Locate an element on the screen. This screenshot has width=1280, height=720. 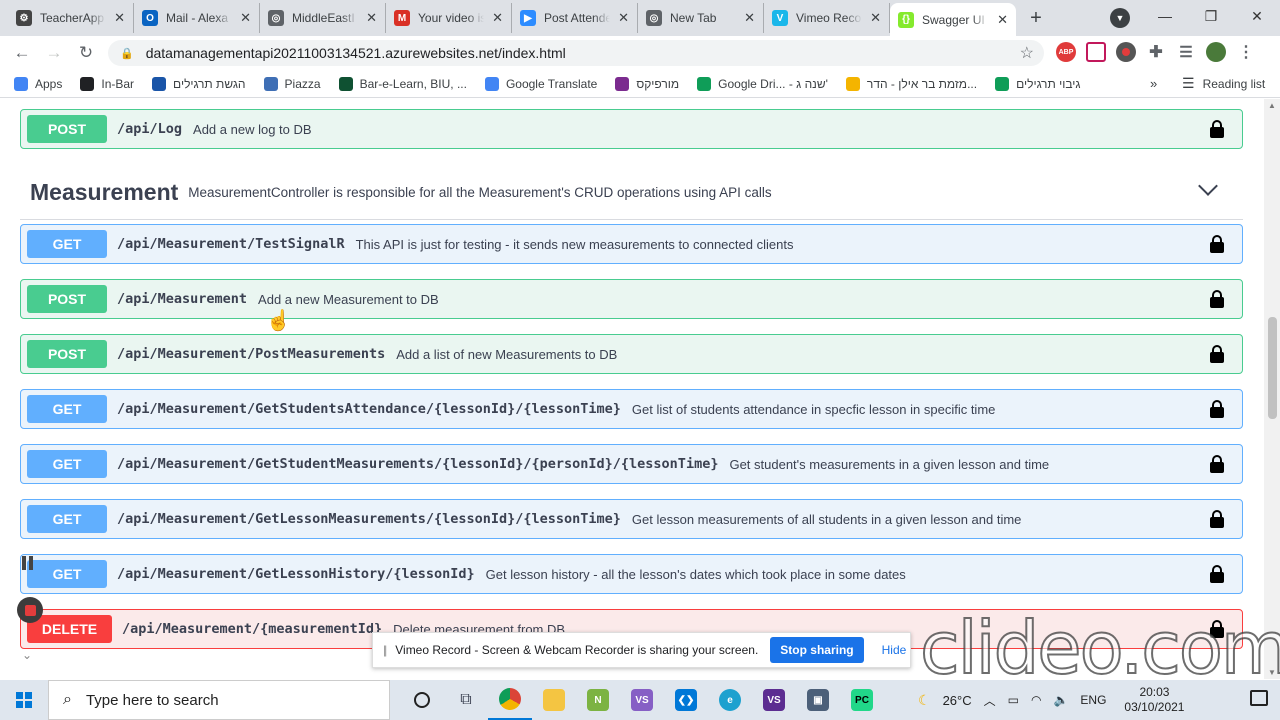
bookmark-item: Google Dri... - שנה ג' is located at coordinates (762, 83).